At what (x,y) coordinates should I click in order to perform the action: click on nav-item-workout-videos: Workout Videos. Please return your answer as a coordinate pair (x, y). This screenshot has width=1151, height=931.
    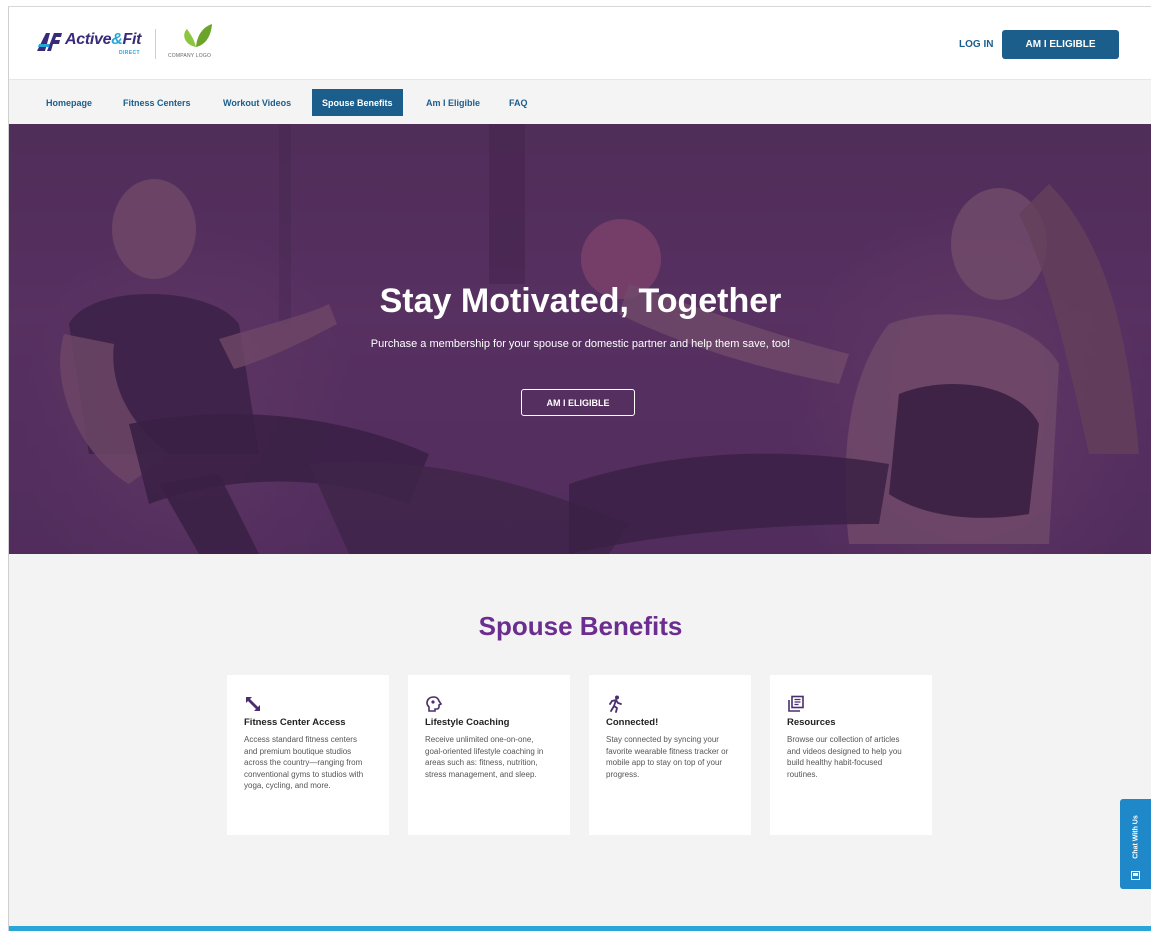
    Looking at the image, I should click on (257, 102).